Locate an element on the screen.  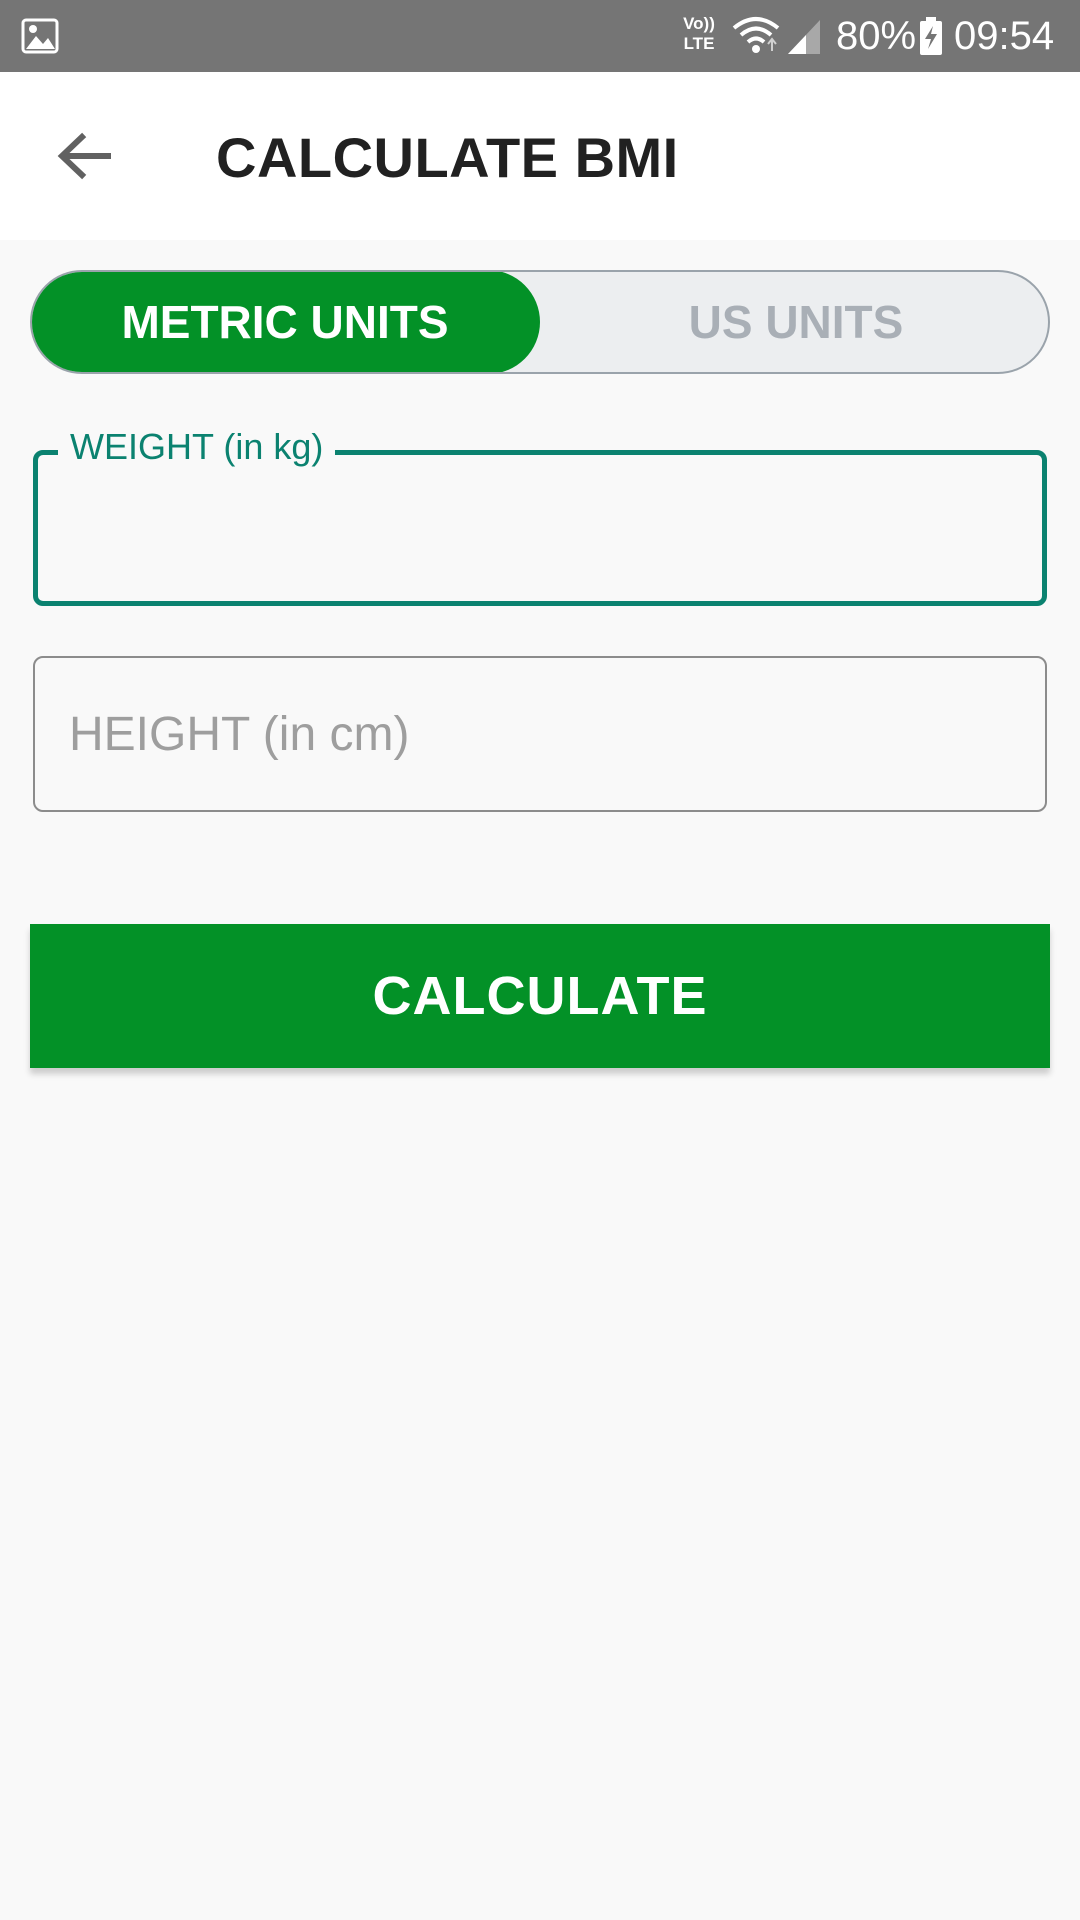
us-units-tab: US UNITS is located at coordinates (794, 322).